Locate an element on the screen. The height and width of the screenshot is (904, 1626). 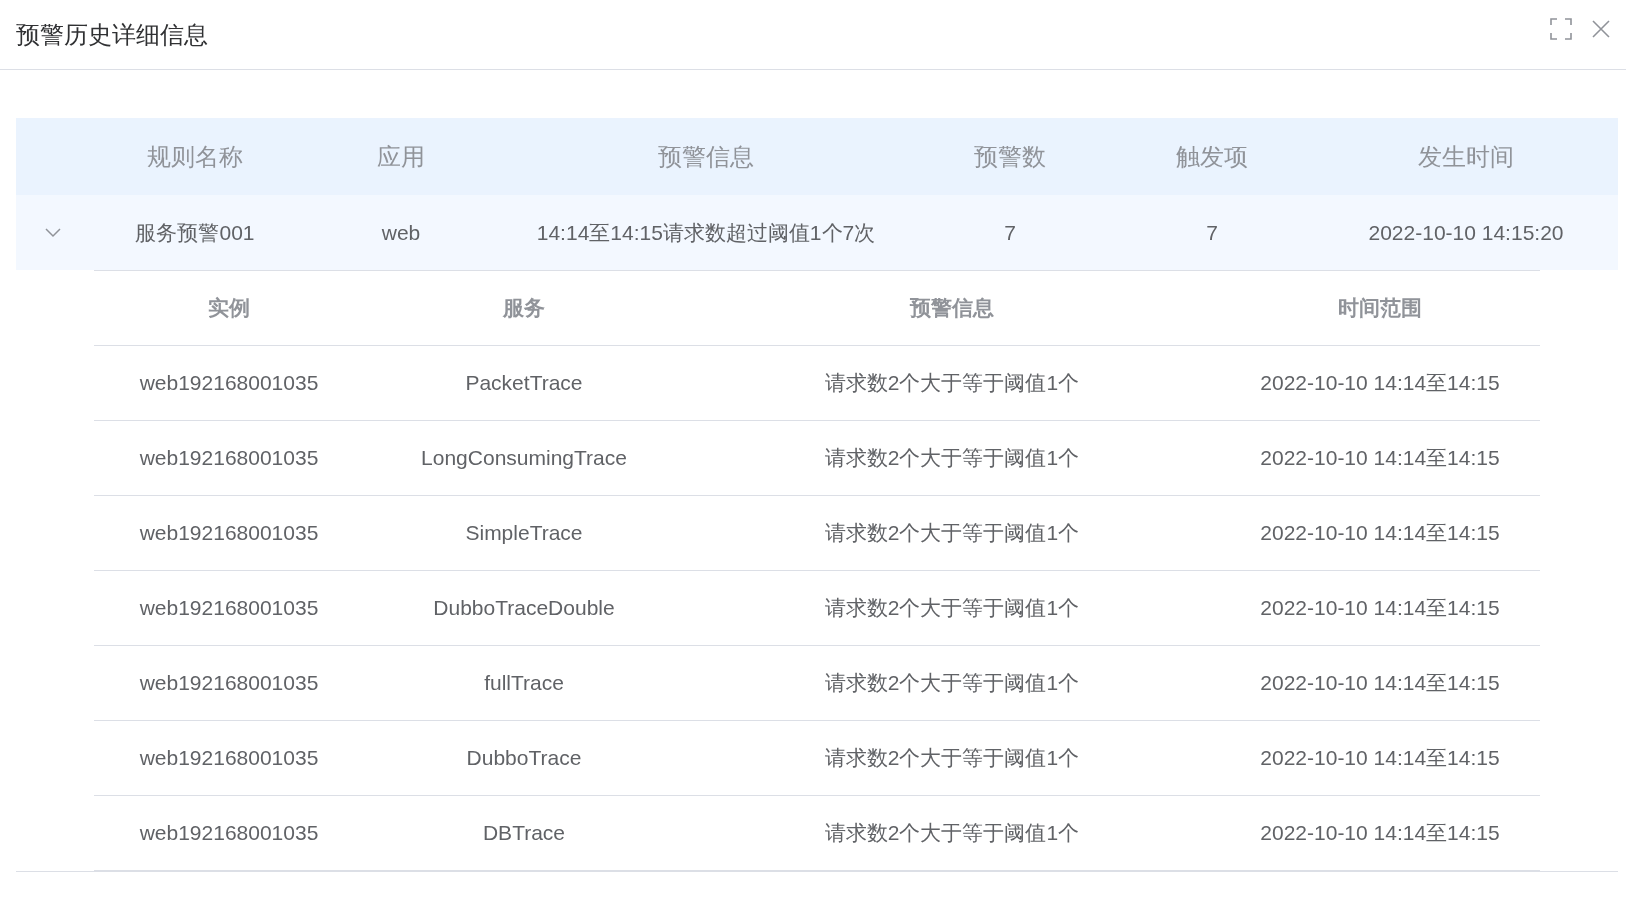
column-header: 服务 is located at coordinates (523, 308).